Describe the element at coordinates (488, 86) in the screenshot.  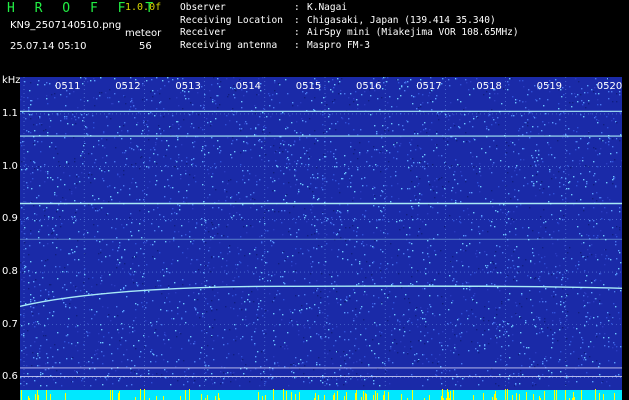
I see `x-tick-label: 0518` at that location.